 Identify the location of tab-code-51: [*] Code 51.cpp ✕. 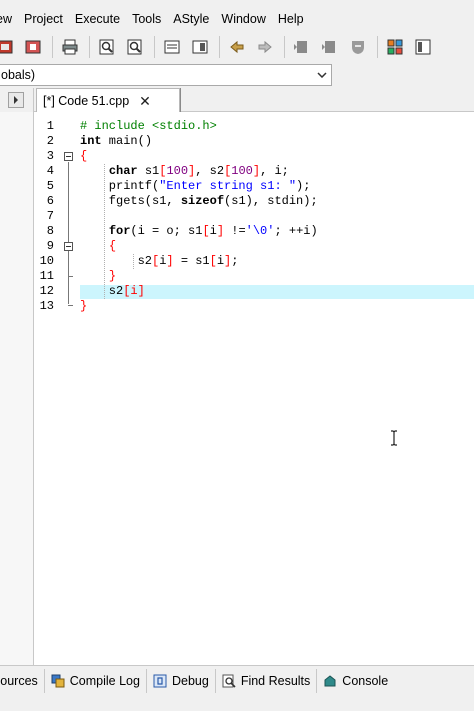
(108, 100).